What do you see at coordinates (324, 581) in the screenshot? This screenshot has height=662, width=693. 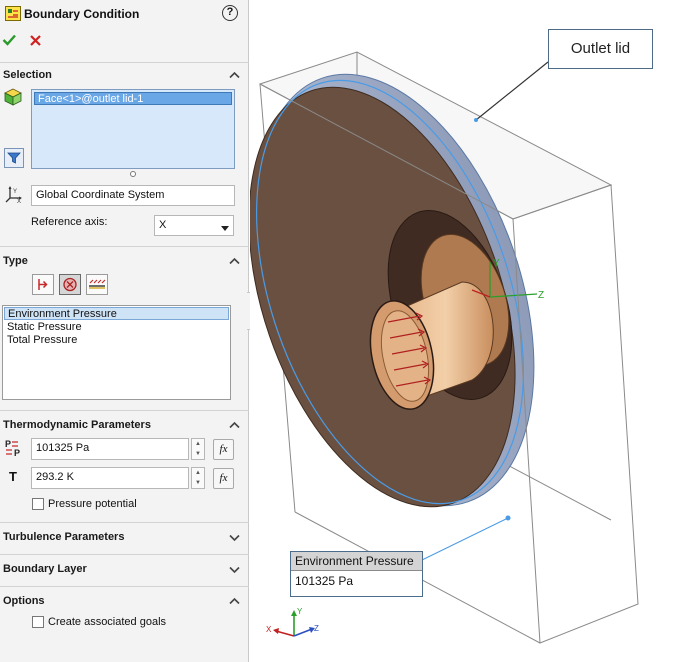 I see `annotation-value: 101325 Pa` at bounding box center [324, 581].